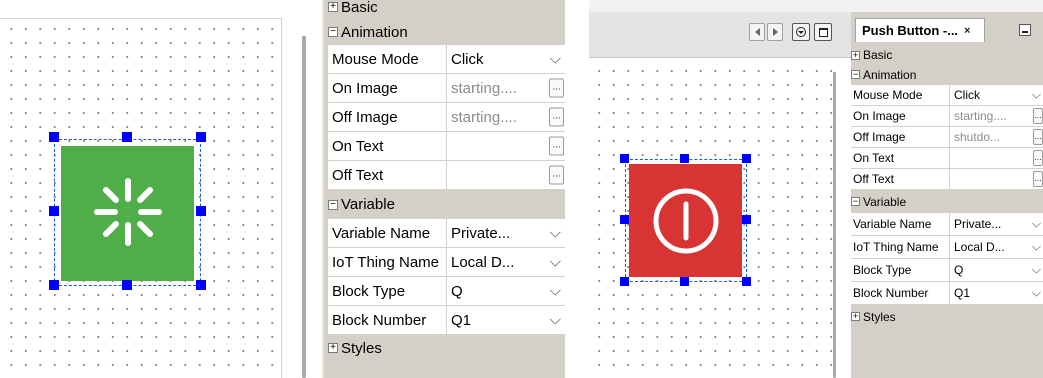 This screenshot has height=378, width=1043. Describe the element at coordinates (801, 32) in the screenshot. I see `window-list-button` at that location.